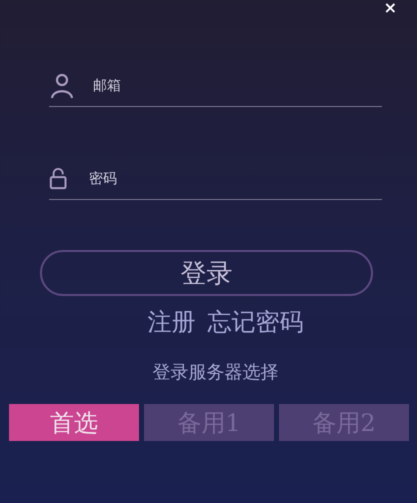 Image resolution: width=417 pixels, height=503 pixels. I want to click on link: 忘记密码, so click(256, 322).